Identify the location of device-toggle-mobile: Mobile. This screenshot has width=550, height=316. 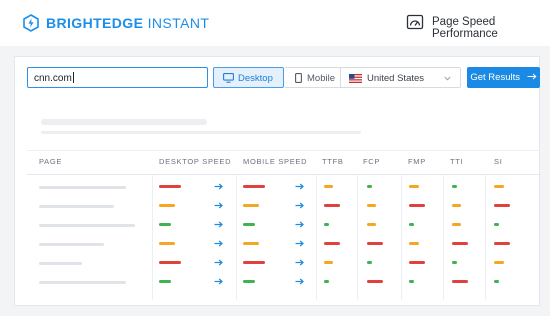
(314, 77).